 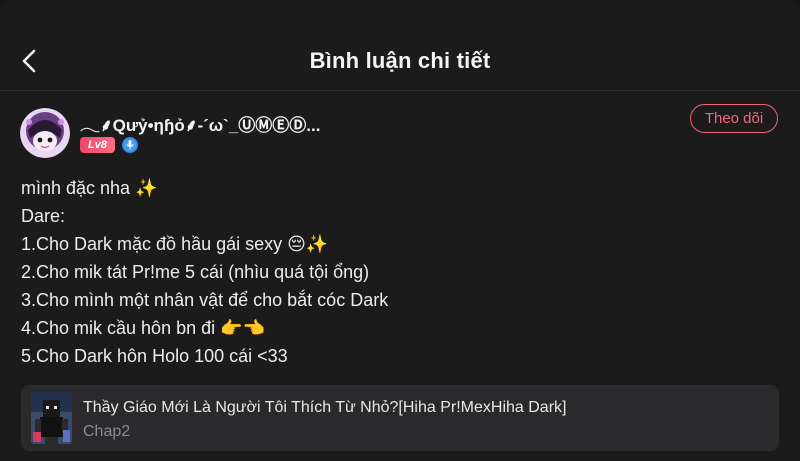 I want to click on comment-line: 1.Cho Dark mặc đồ hầu gái sexy 😔✨, so click(x=175, y=244).